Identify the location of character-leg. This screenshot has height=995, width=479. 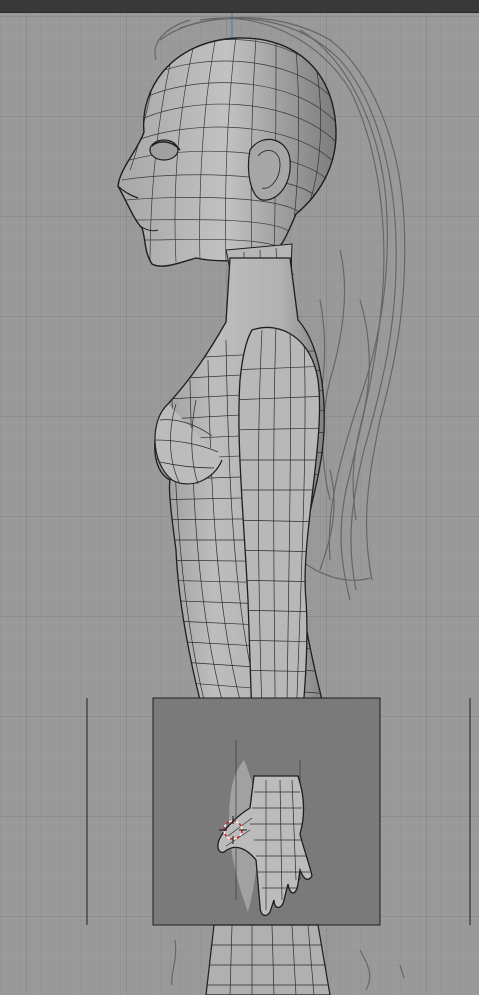
(270, 959).